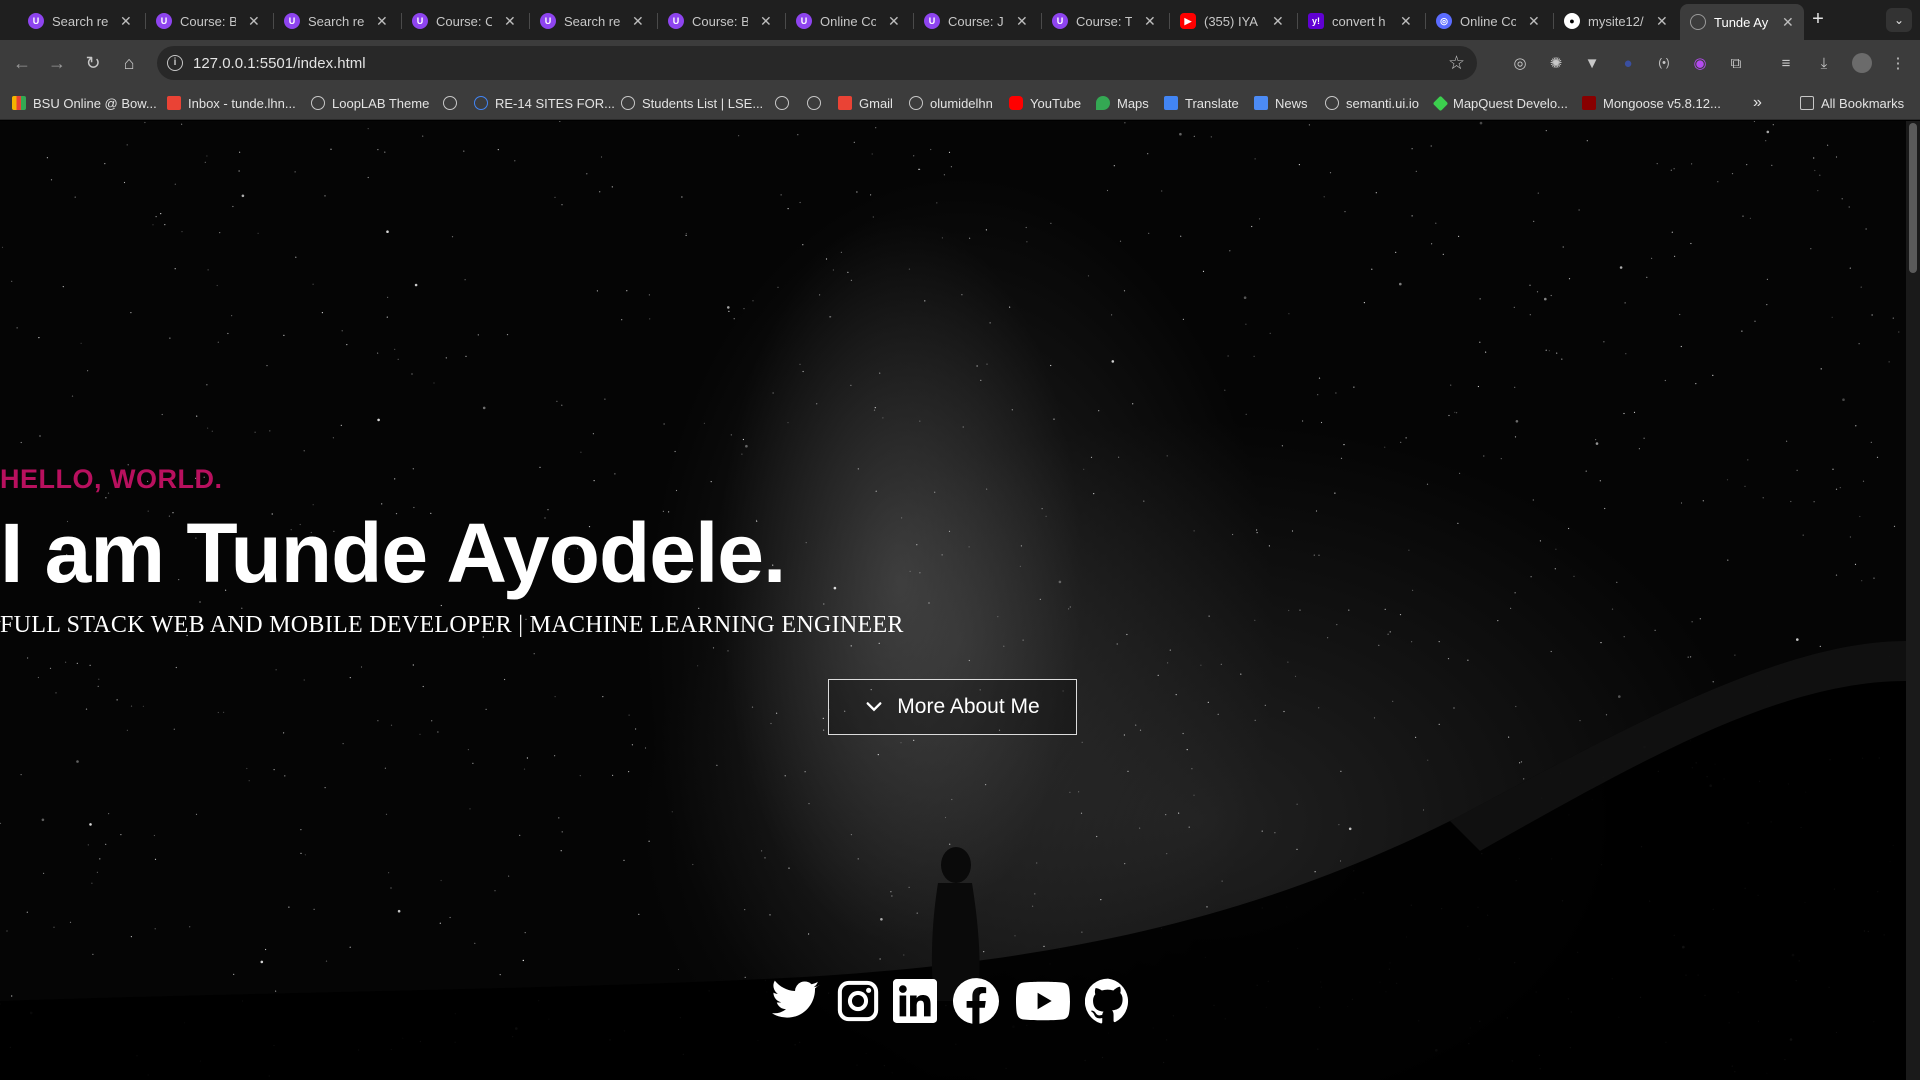 The height and width of the screenshot is (1080, 1920). I want to click on hero-greeting: HELLO, WORLD., so click(111, 479).